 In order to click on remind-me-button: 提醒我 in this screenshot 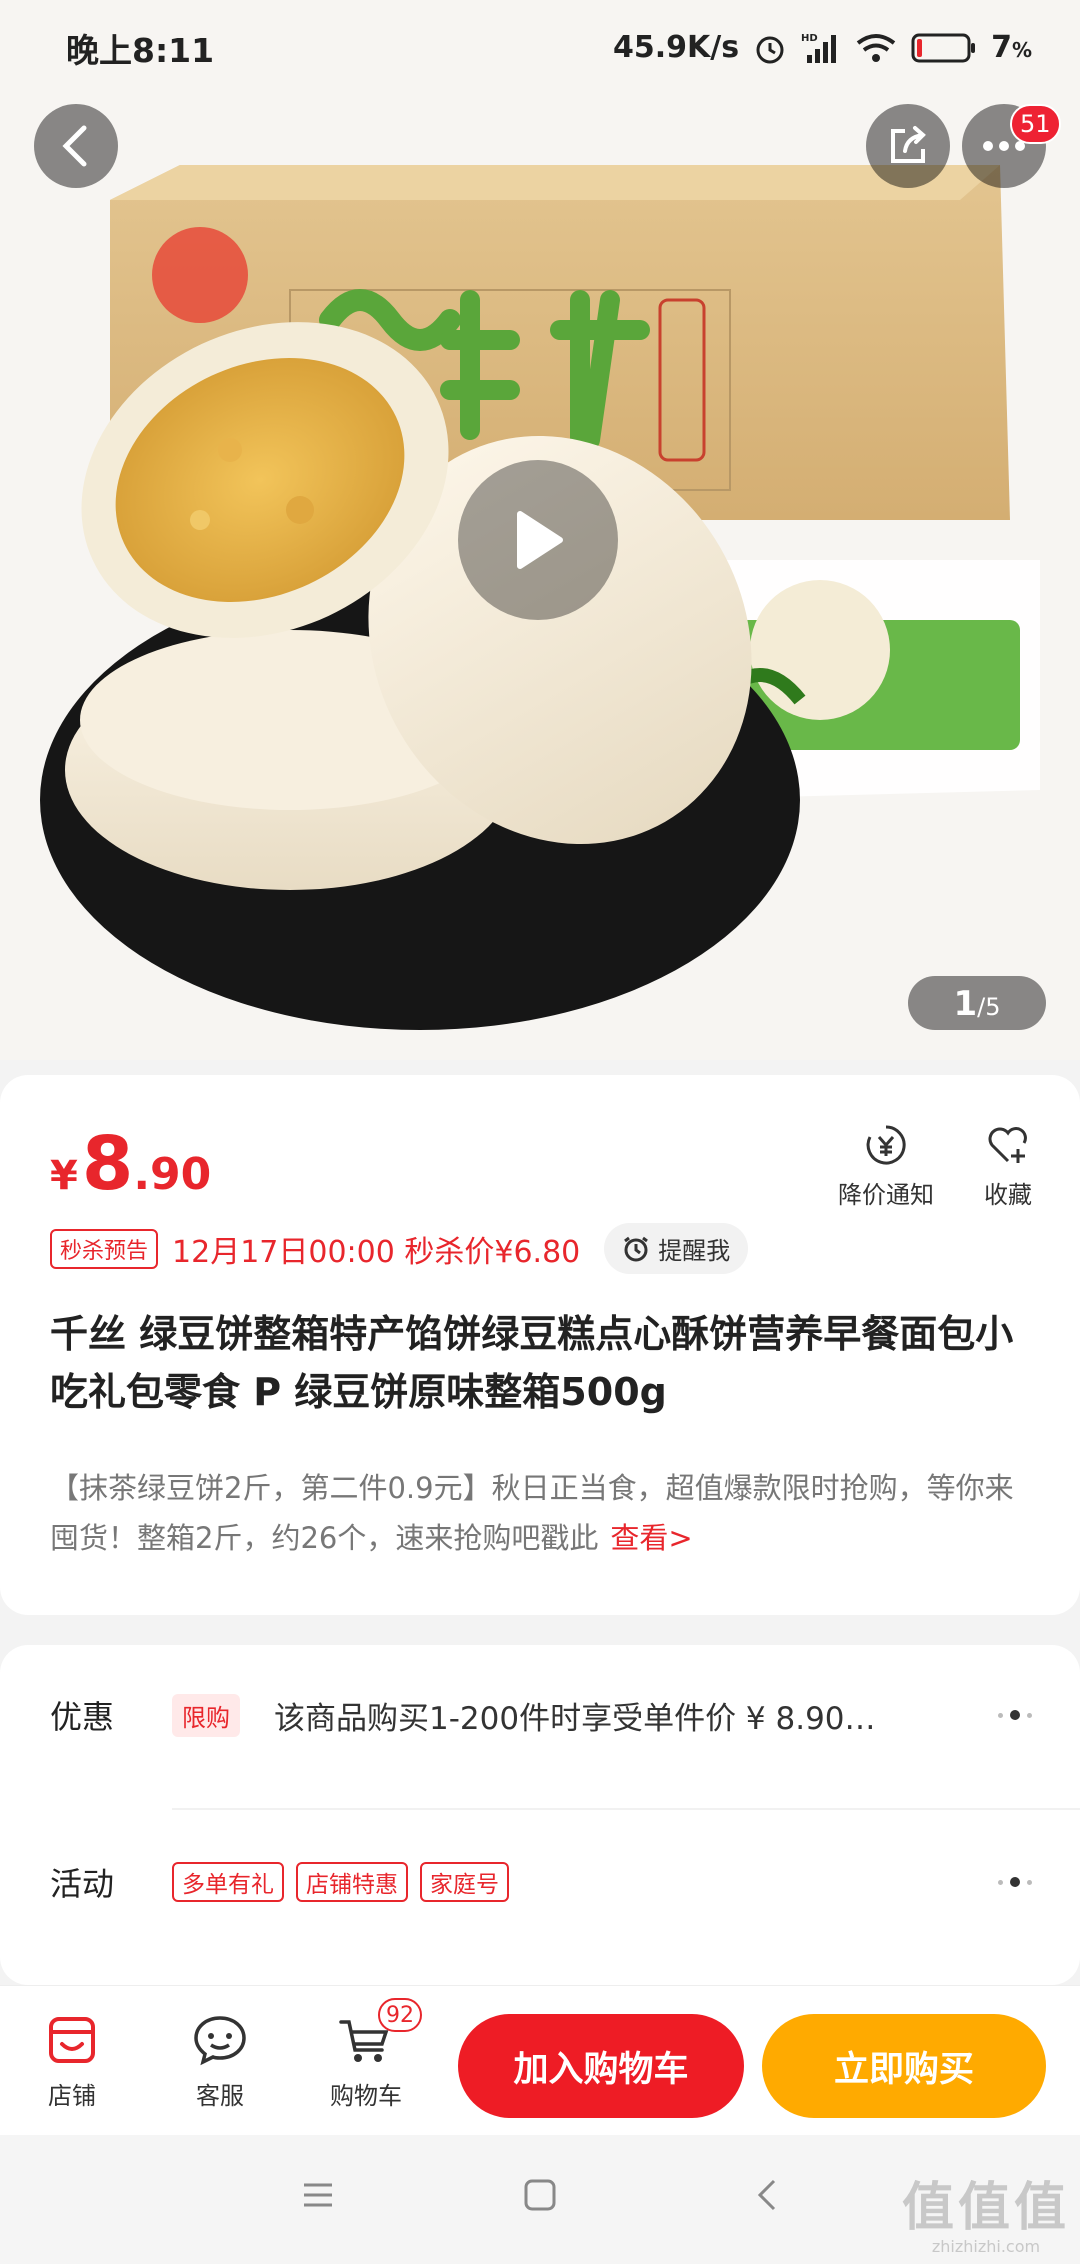, I will do `click(676, 1248)`.